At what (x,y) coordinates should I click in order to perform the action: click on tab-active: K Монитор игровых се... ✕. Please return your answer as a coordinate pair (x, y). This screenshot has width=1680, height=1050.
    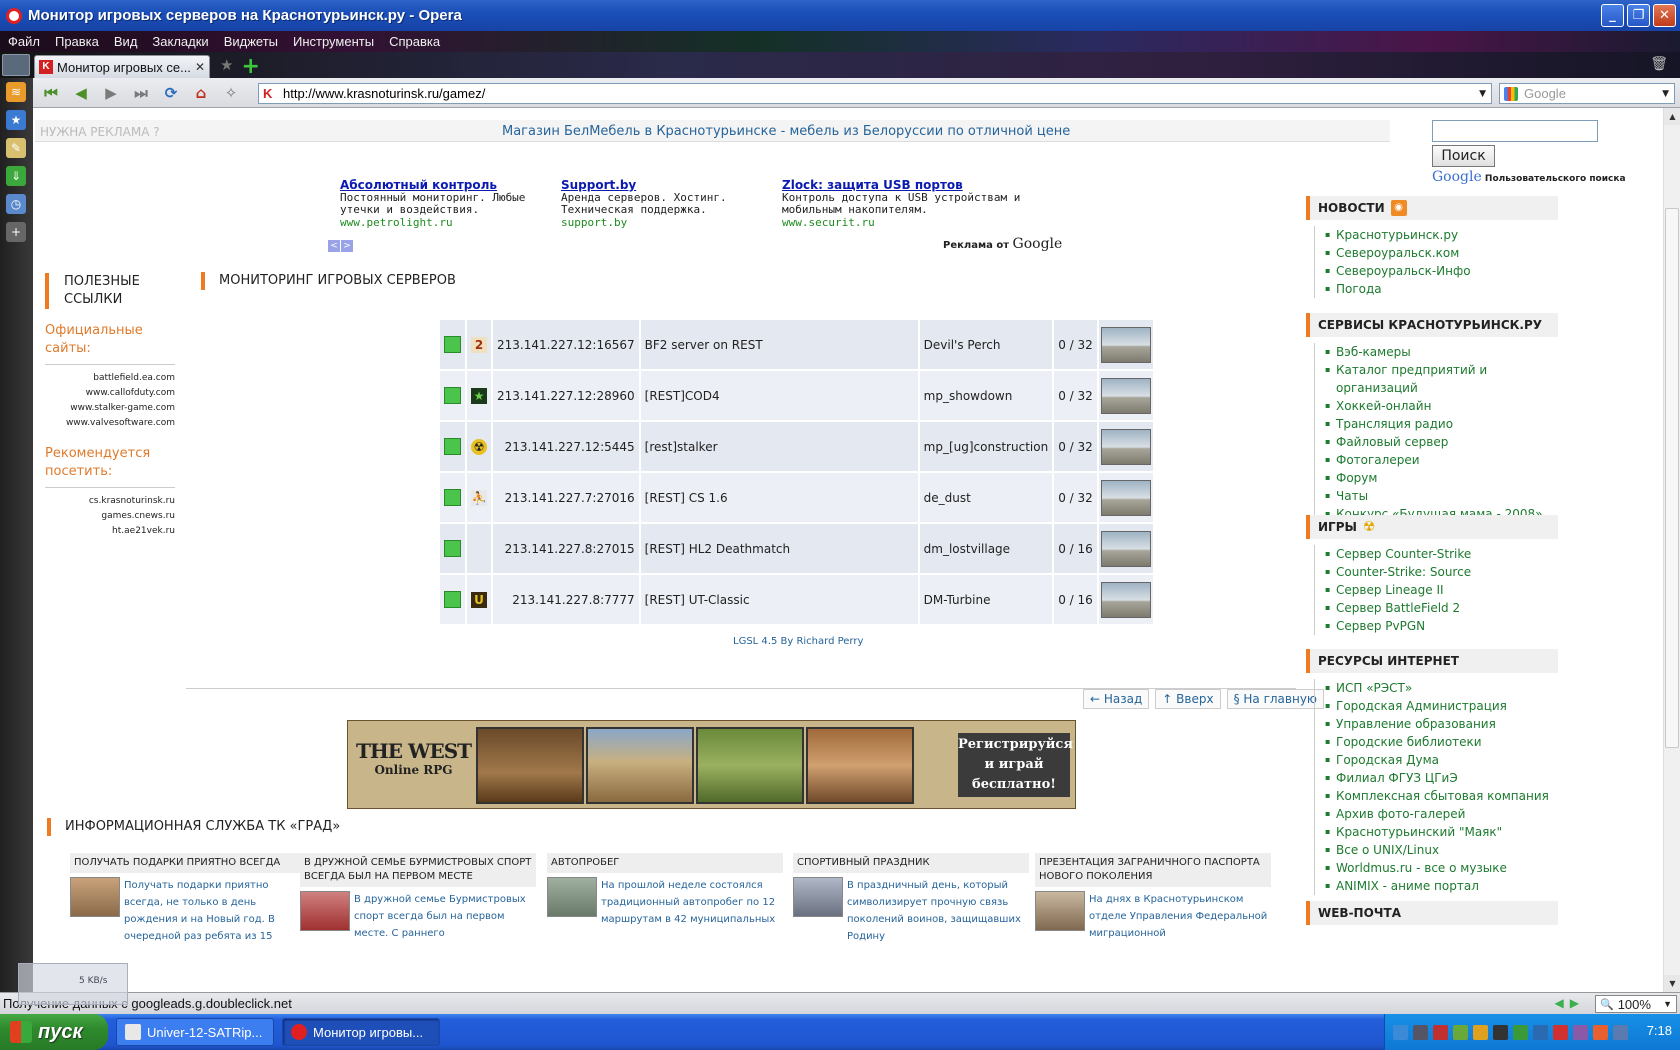
    Looking at the image, I should click on (122, 66).